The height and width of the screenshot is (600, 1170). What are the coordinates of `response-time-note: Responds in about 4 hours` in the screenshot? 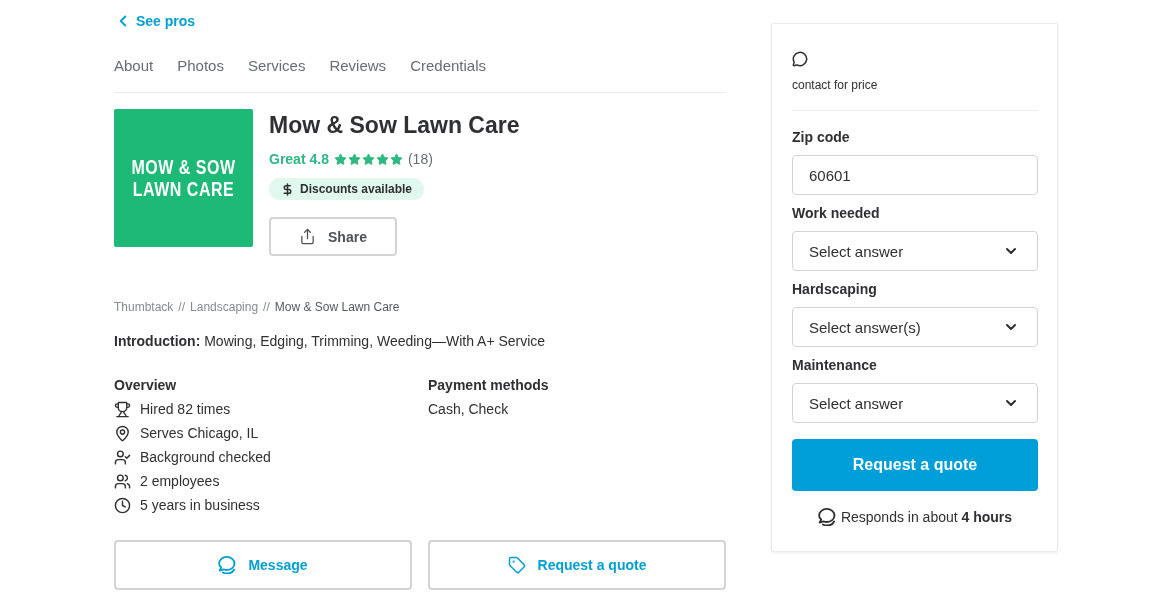 It's located at (926, 517).